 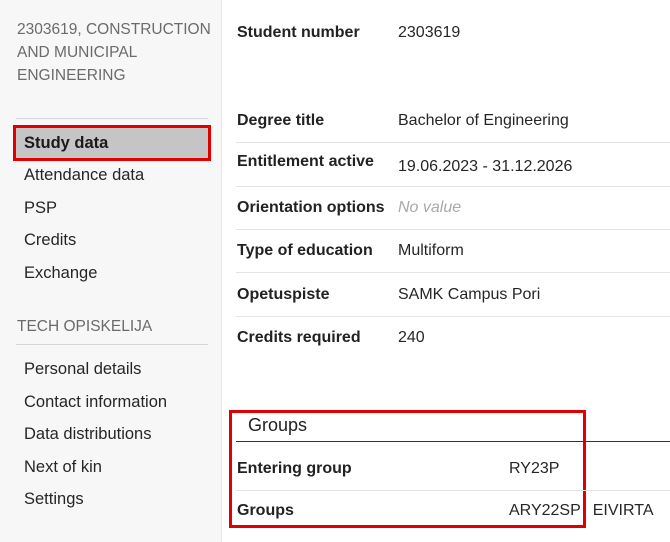 What do you see at coordinates (299, 337) in the screenshot?
I see `detail-label: Credits required` at bounding box center [299, 337].